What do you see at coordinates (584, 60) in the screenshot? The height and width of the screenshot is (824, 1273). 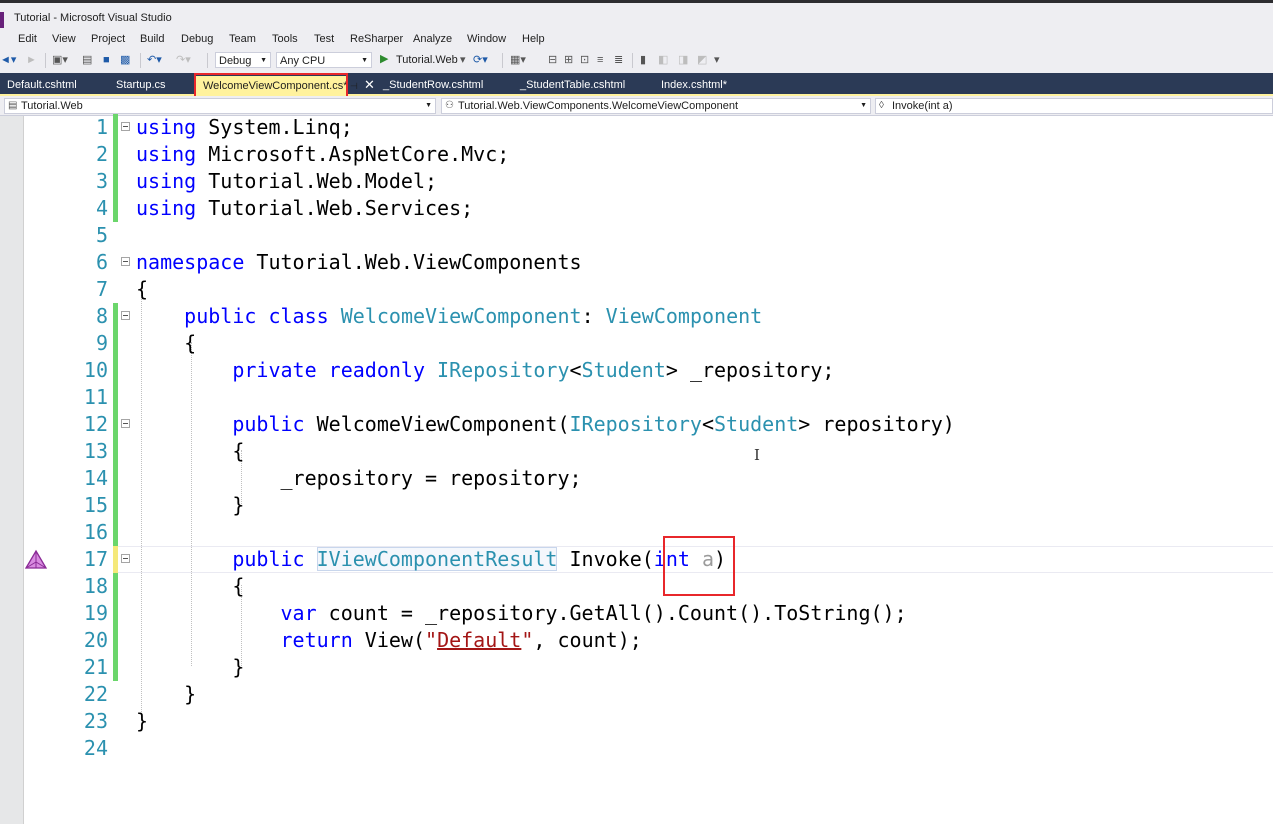 I see `toggle-icon: ⊡` at bounding box center [584, 60].